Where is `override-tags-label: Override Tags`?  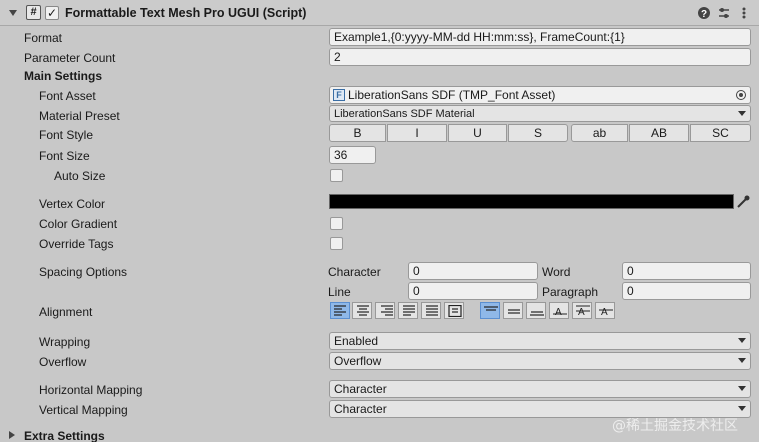
override-tags-label: Override Tags is located at coordinates (76, 244).